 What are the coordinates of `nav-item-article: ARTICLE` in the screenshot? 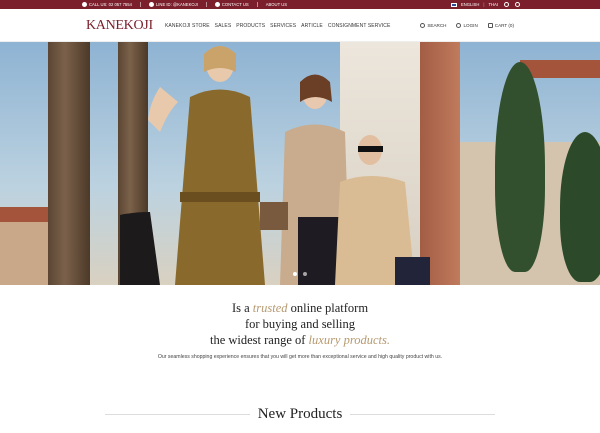 It's located at (312, 26).